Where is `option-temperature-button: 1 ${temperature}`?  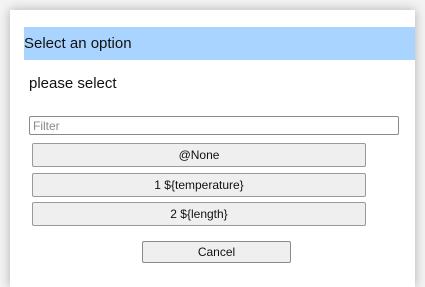
option-temperature-button: 1 ${temperature} is located at coordinates (199, 185).